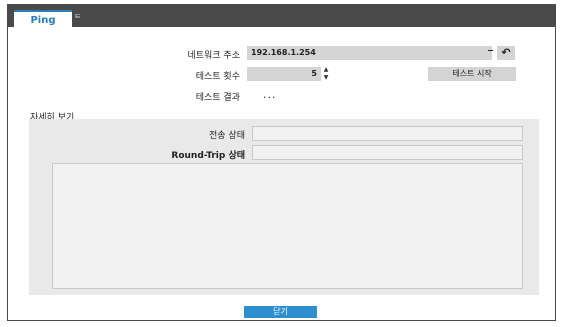 The image size is (564, 327). I want to click on spin-up-icon: ▲, so click(326, 70).